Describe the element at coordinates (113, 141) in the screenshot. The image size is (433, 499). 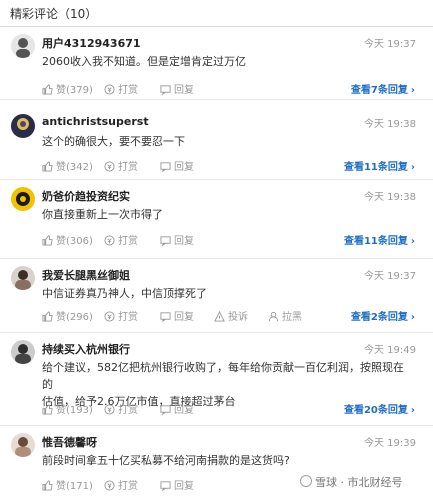
I see `comment-text: 这个的确很大，要不要忍一下` at that location.